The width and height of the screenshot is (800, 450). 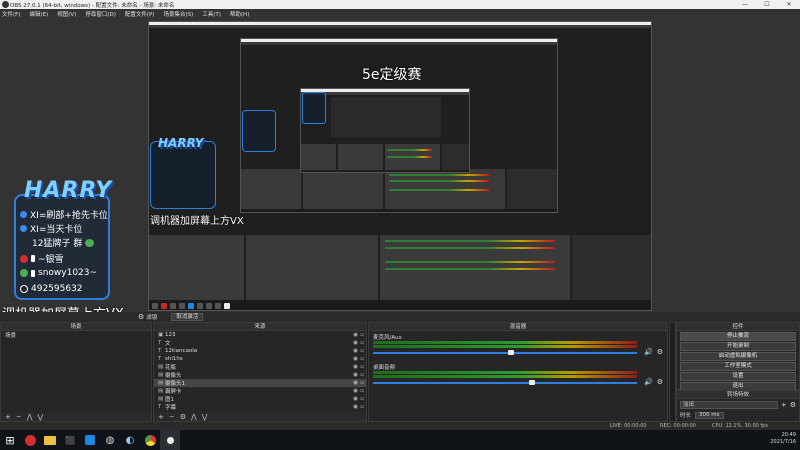 I want to click on menu-edit: 编辑(E), so click(x=38, y=14).